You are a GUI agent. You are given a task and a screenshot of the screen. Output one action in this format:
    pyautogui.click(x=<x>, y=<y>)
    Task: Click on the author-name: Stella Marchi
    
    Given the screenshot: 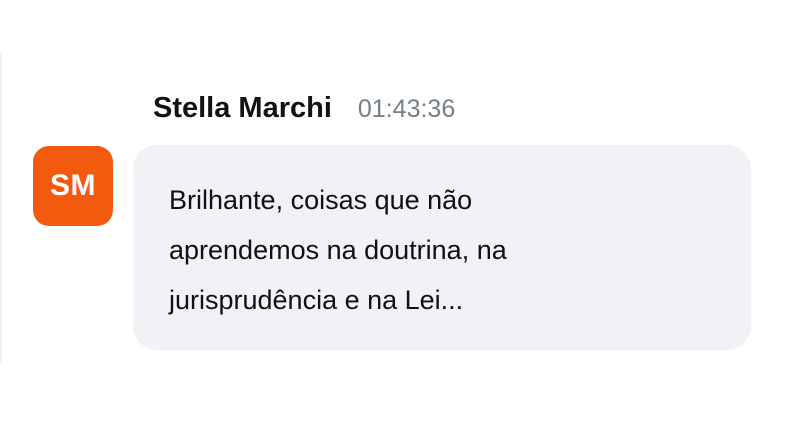 What is the action you would take?
    pyautogui.click(x=242, y=108)
    